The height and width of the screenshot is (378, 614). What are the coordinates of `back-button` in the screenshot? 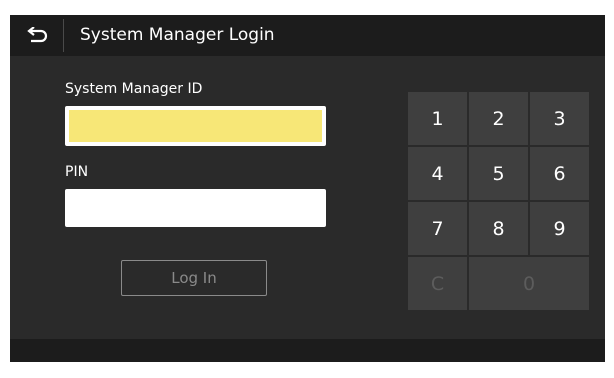 It's located at (36, 35).